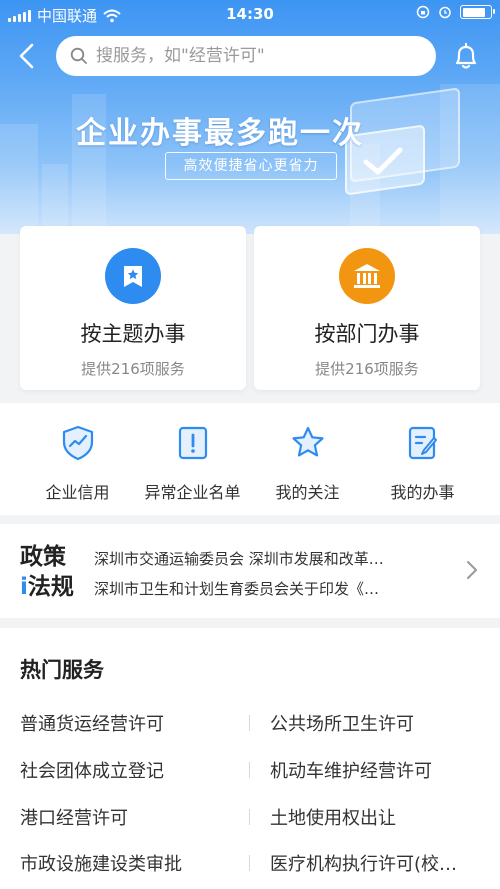  What do you see at coordinates (423, 12) in the screenshot?
I see `rotation-lock-icon` at bounding box center [423, 12].